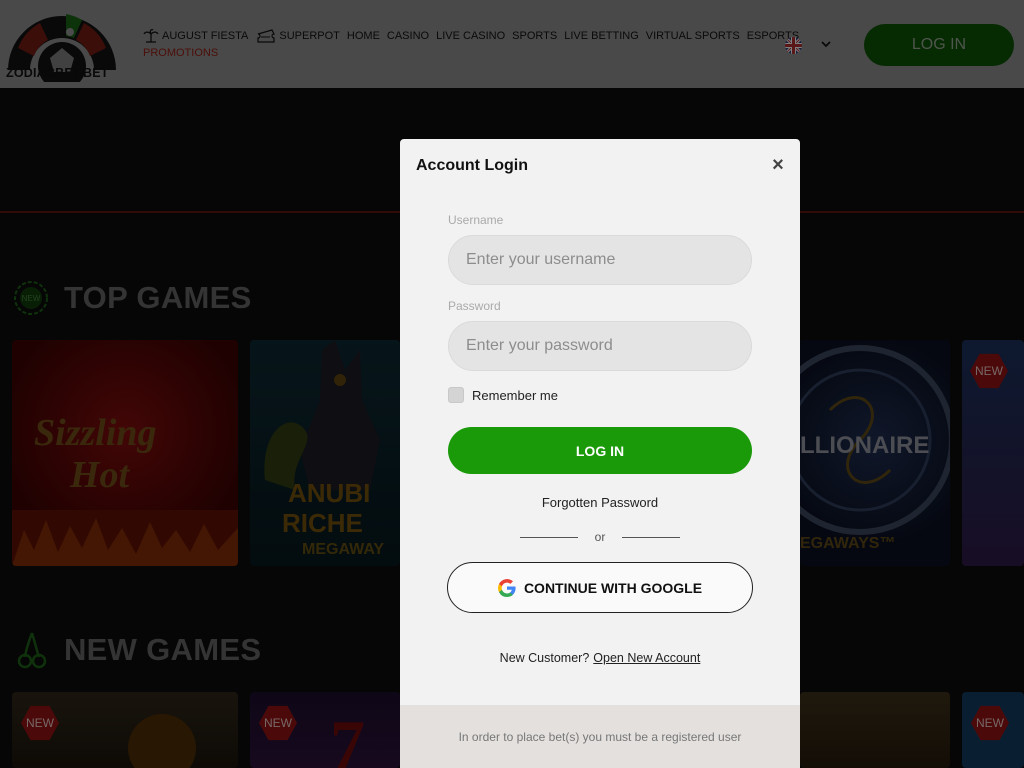  I want to click on forgot-password-link: Forgotten Password, so click(600, 502).